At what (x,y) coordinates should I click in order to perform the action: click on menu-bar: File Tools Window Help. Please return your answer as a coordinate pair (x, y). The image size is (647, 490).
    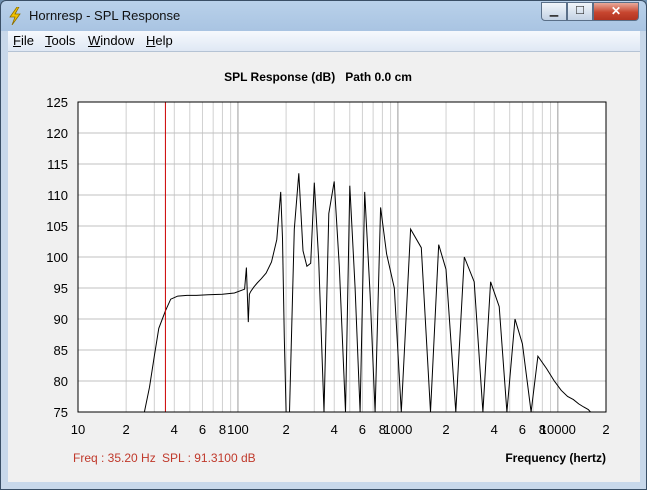
    Looking at the image, I should click on (324, 41).